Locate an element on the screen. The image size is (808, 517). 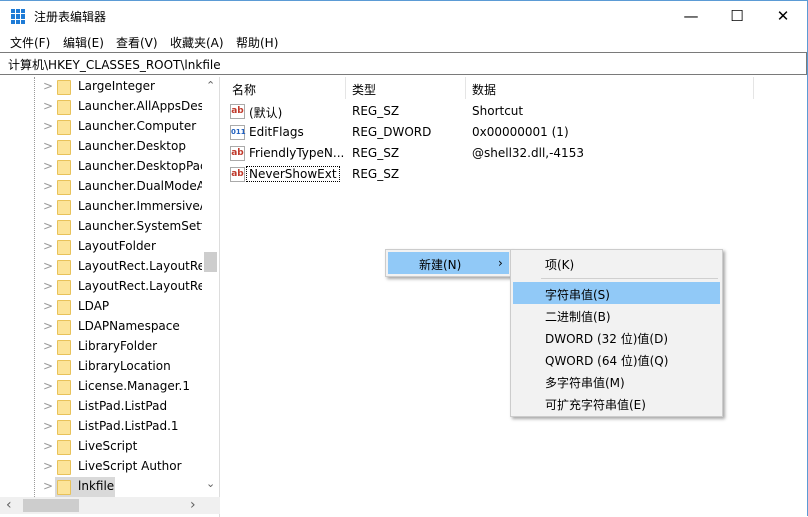
tree-vertical-scrollbar: ⌃ ⌄ is located at coordinates (210, 287).